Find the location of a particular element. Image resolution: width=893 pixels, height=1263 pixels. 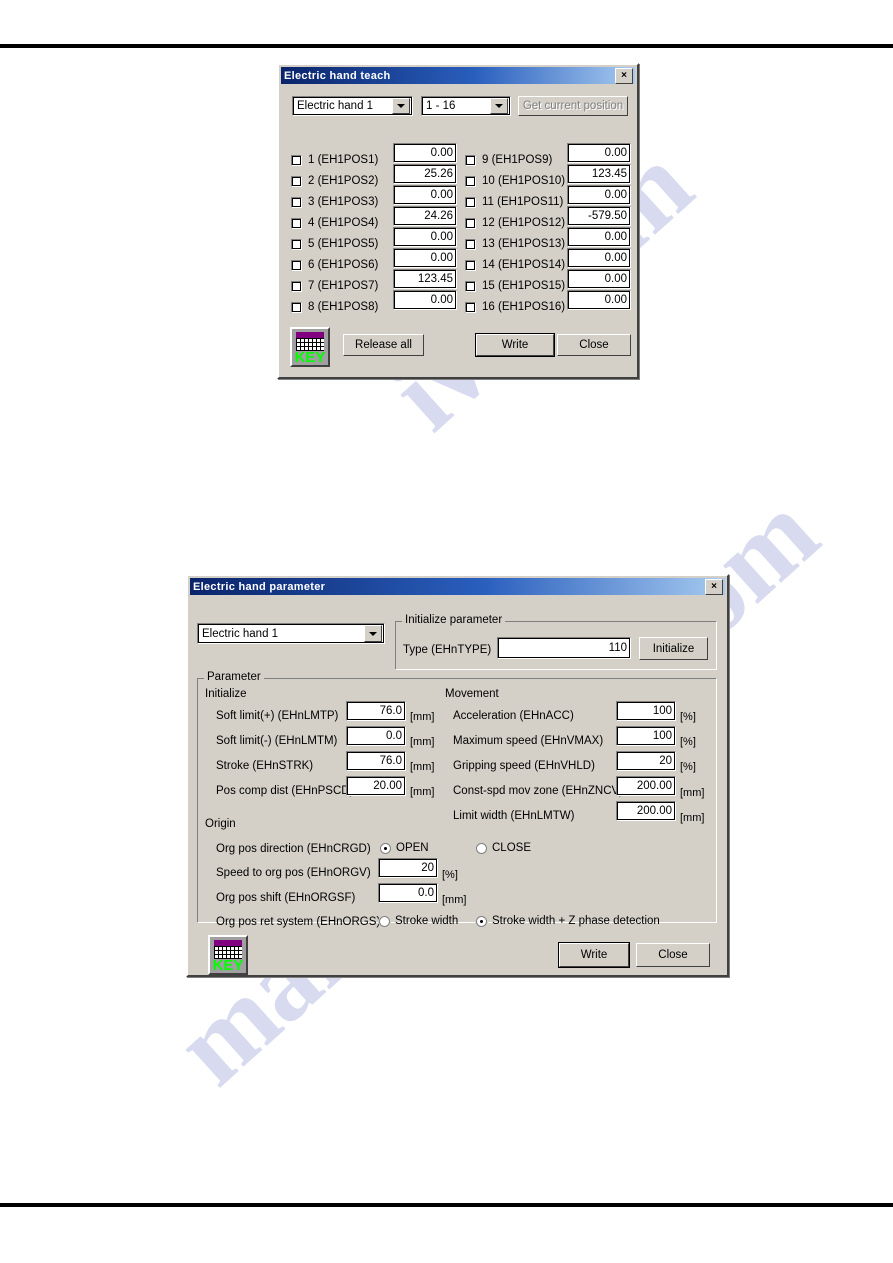

position-row-7: 7 (EH1POS7) is located at coordinates (334, 286).